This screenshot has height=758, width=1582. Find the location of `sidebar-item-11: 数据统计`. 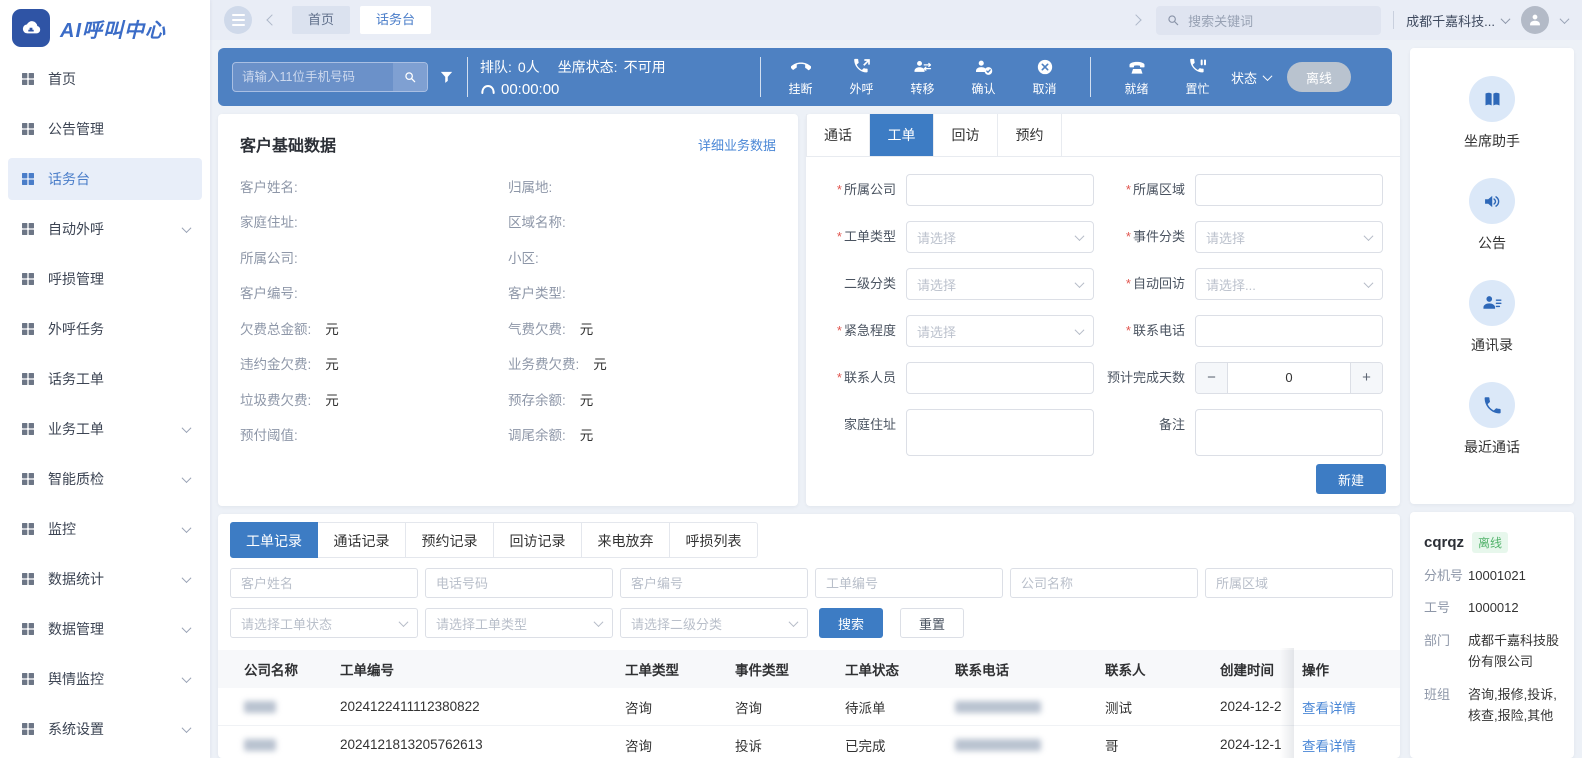

sidebar-item-11: 数据统计 is located at coordinates (105, 579).